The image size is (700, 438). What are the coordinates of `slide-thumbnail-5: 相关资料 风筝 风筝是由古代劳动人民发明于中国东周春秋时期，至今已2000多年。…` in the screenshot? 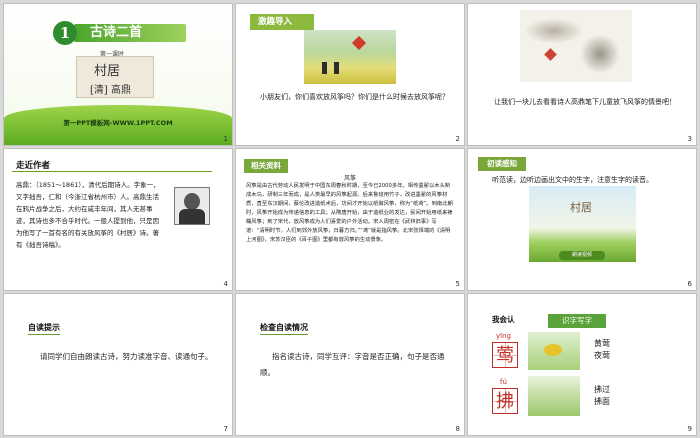 It's located at (350, 219).